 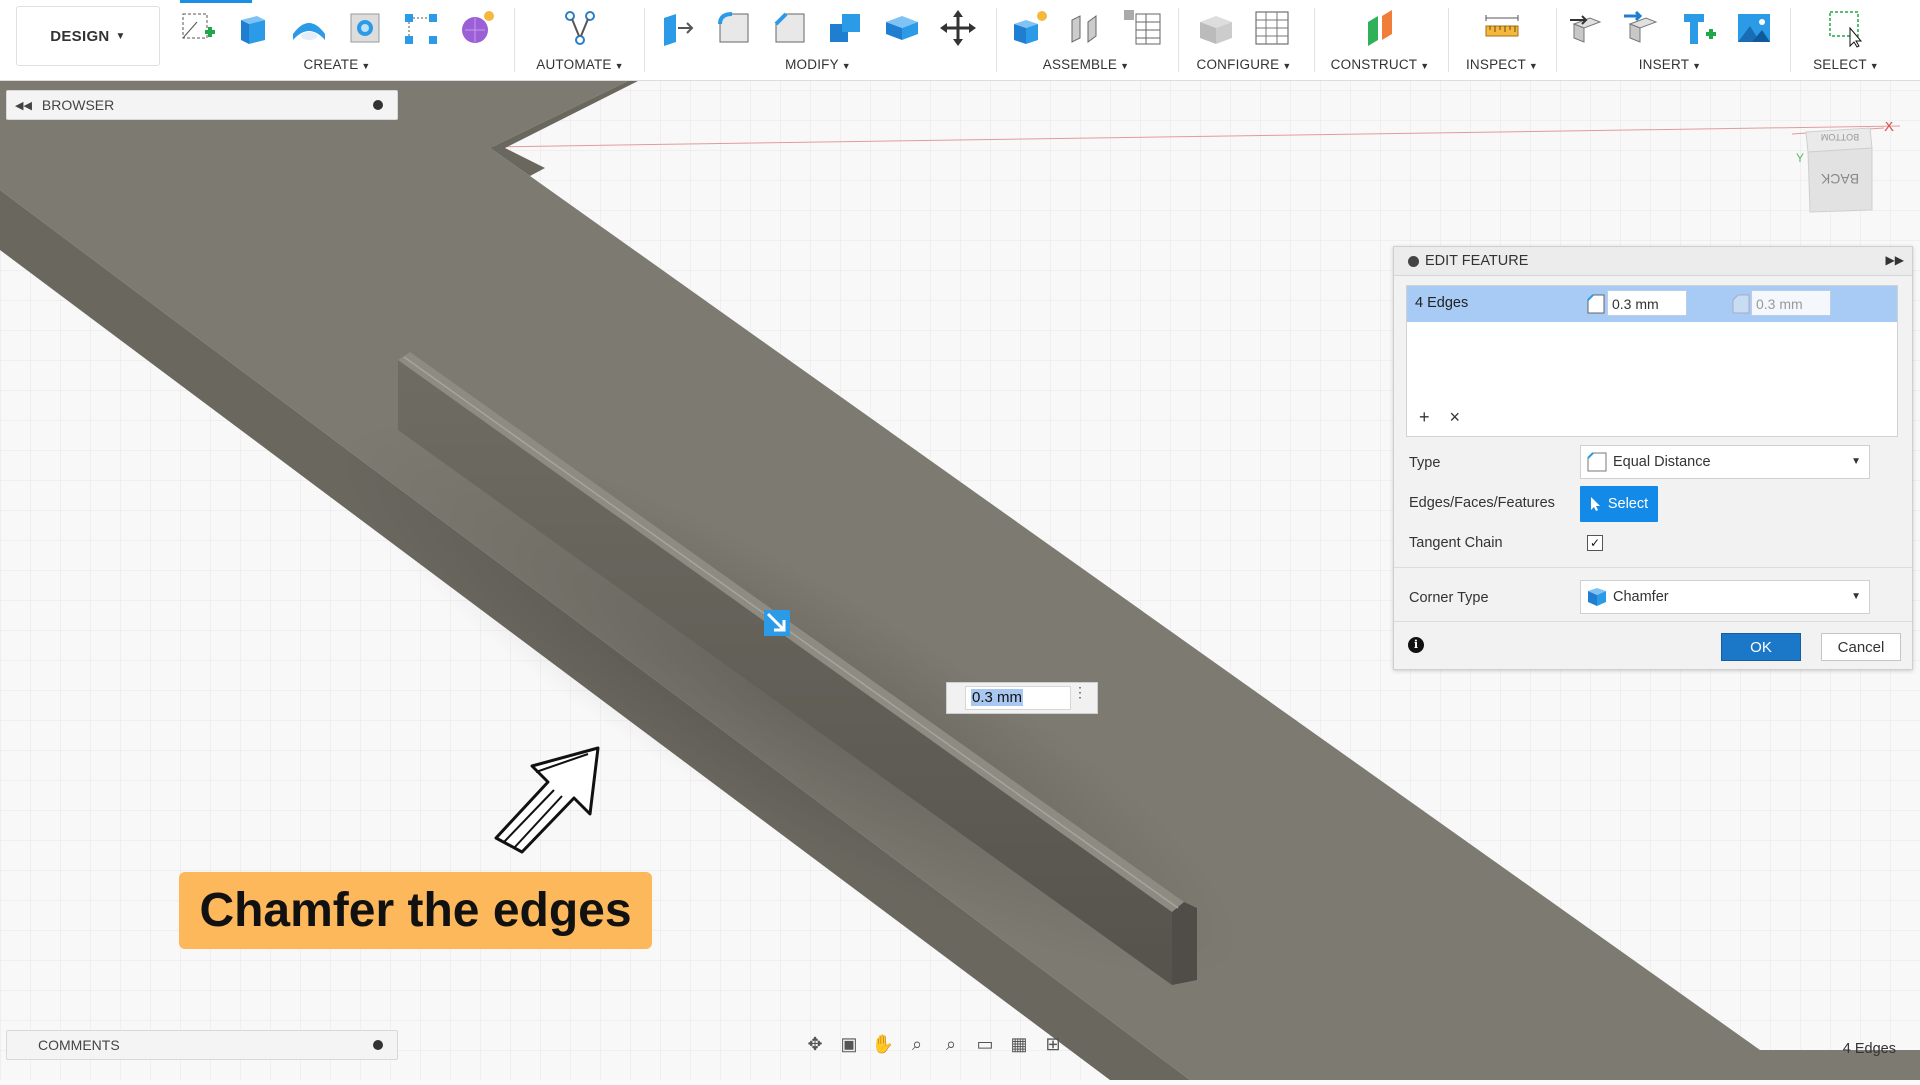 What do you see at coordinates (80, 36) in the screenshot?
I see `workspace-label: DESIGN` at bounding box center [80, 36].